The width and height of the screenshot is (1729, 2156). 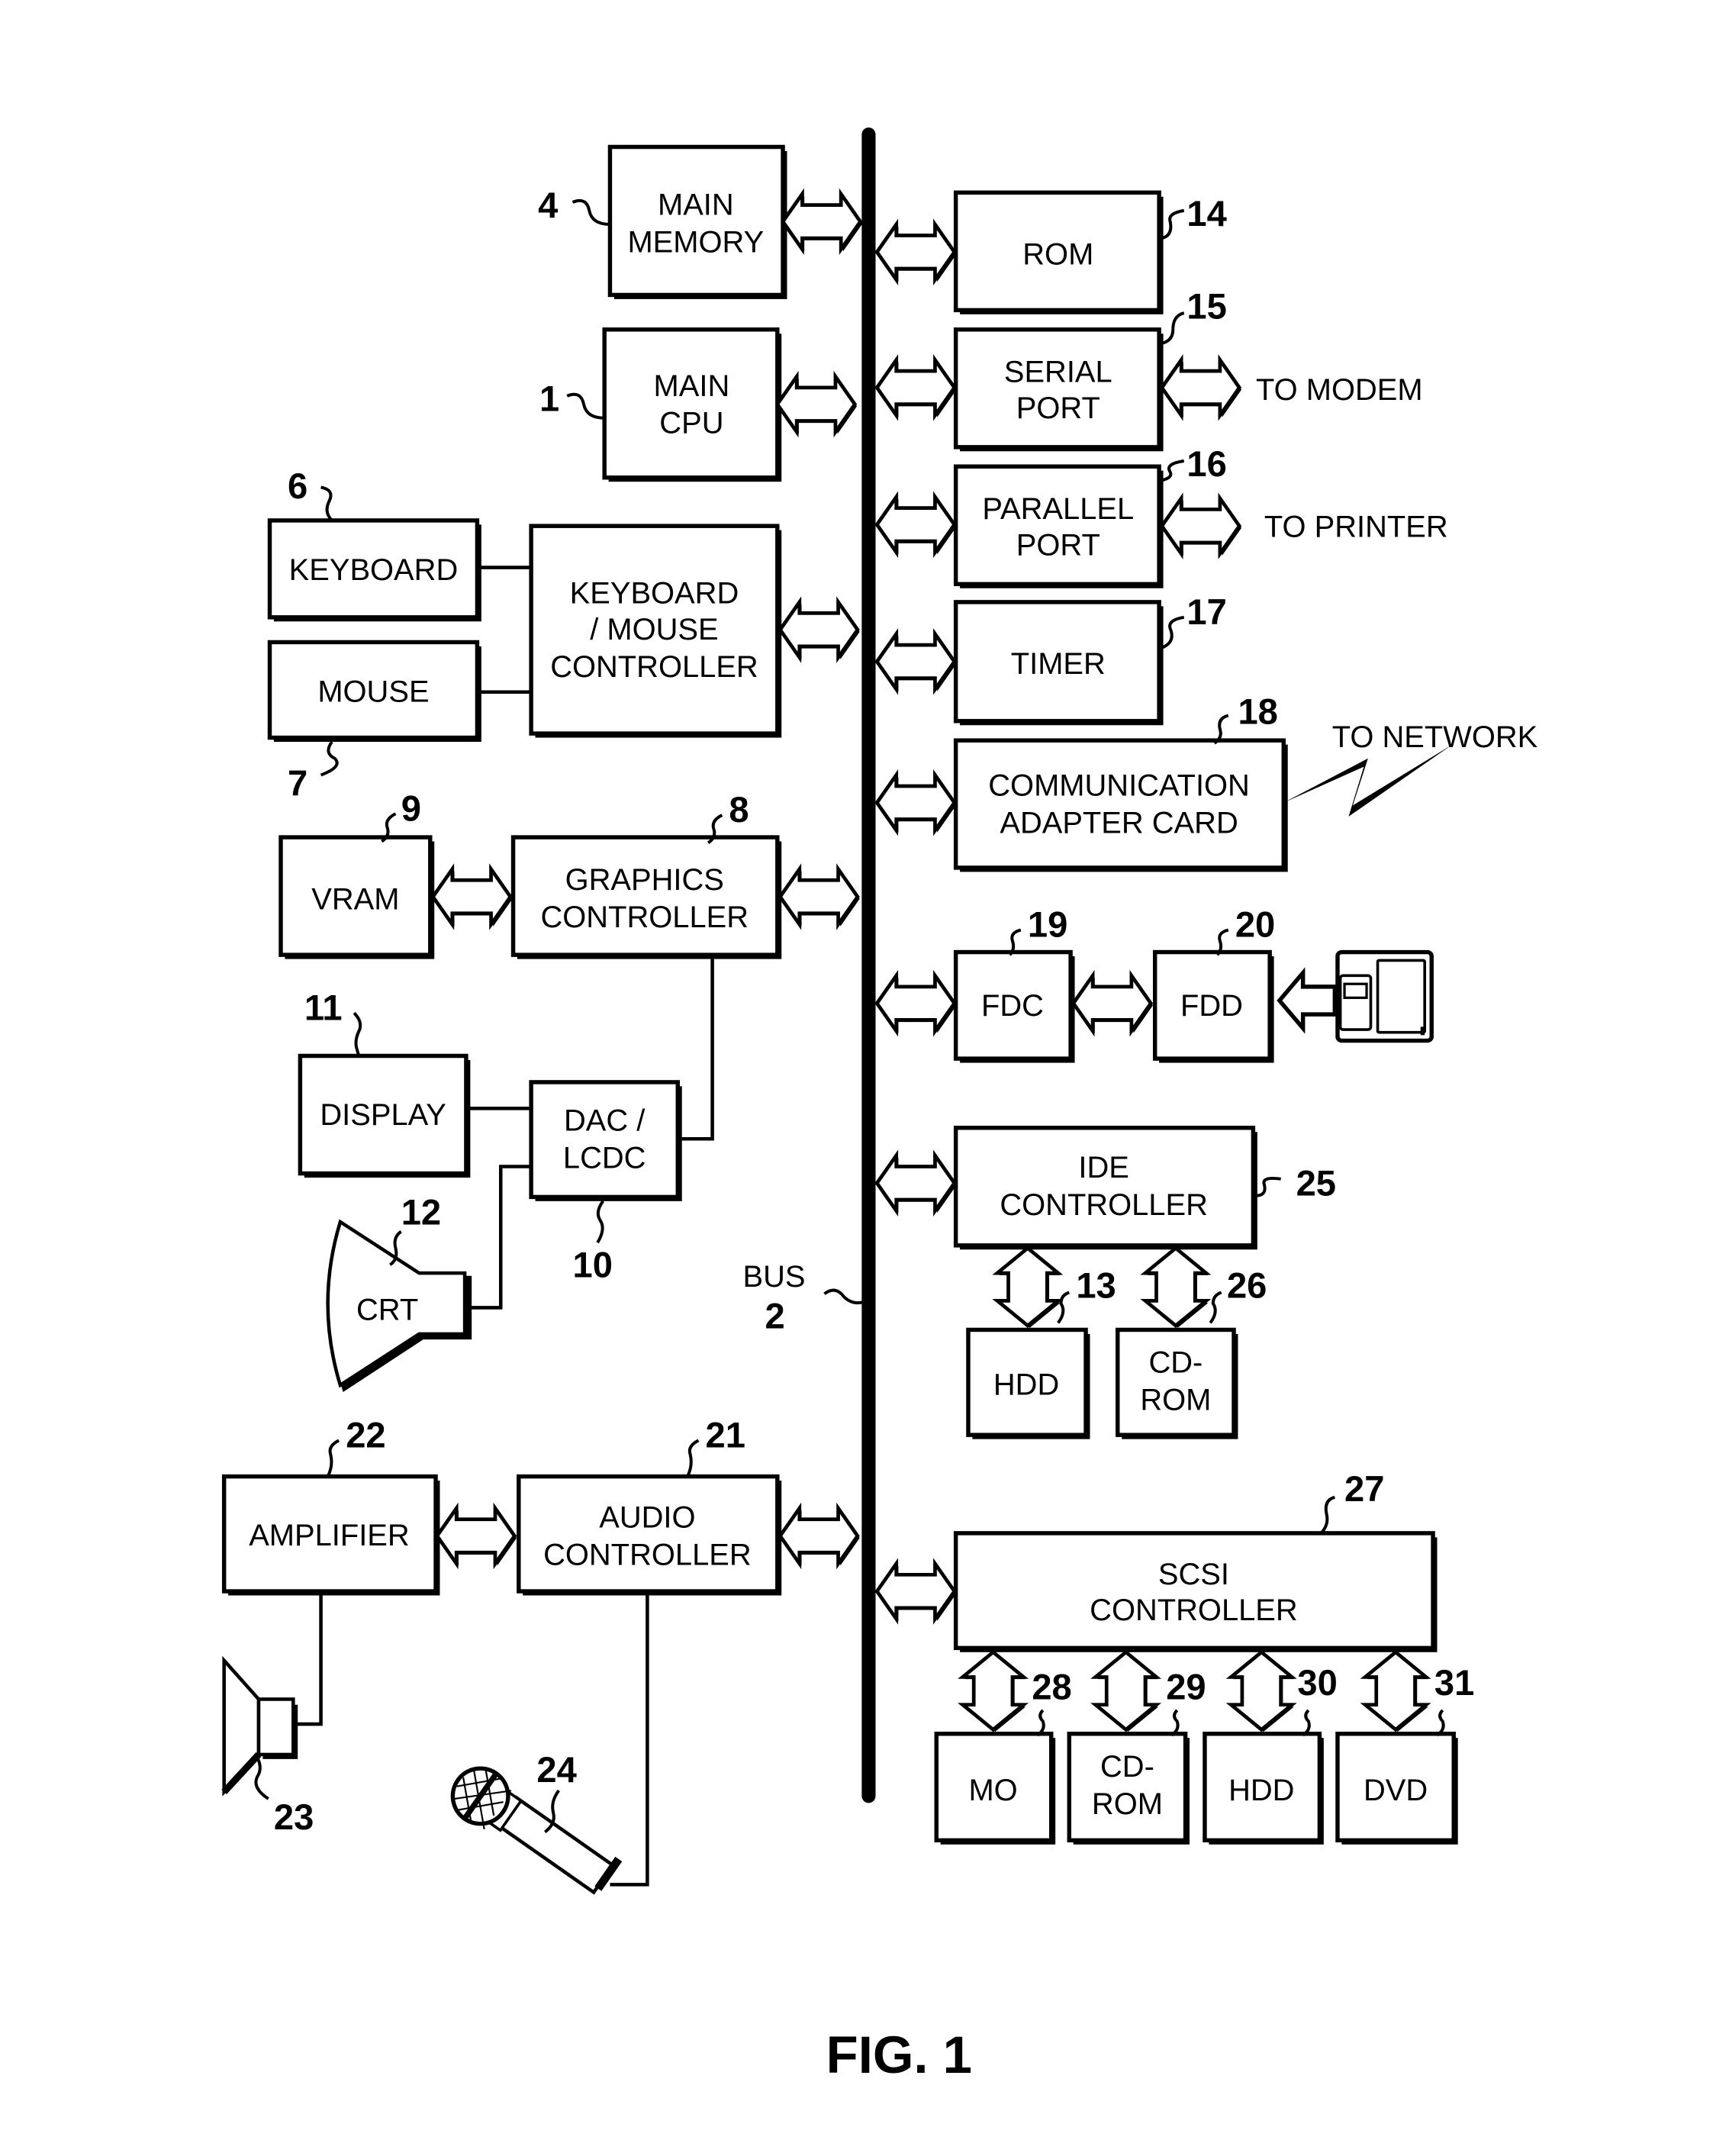 What do you see at coordinates (1368, 780) in the screenshot?
I see `network-lightning-icon` at bounding box center [1368, 780].